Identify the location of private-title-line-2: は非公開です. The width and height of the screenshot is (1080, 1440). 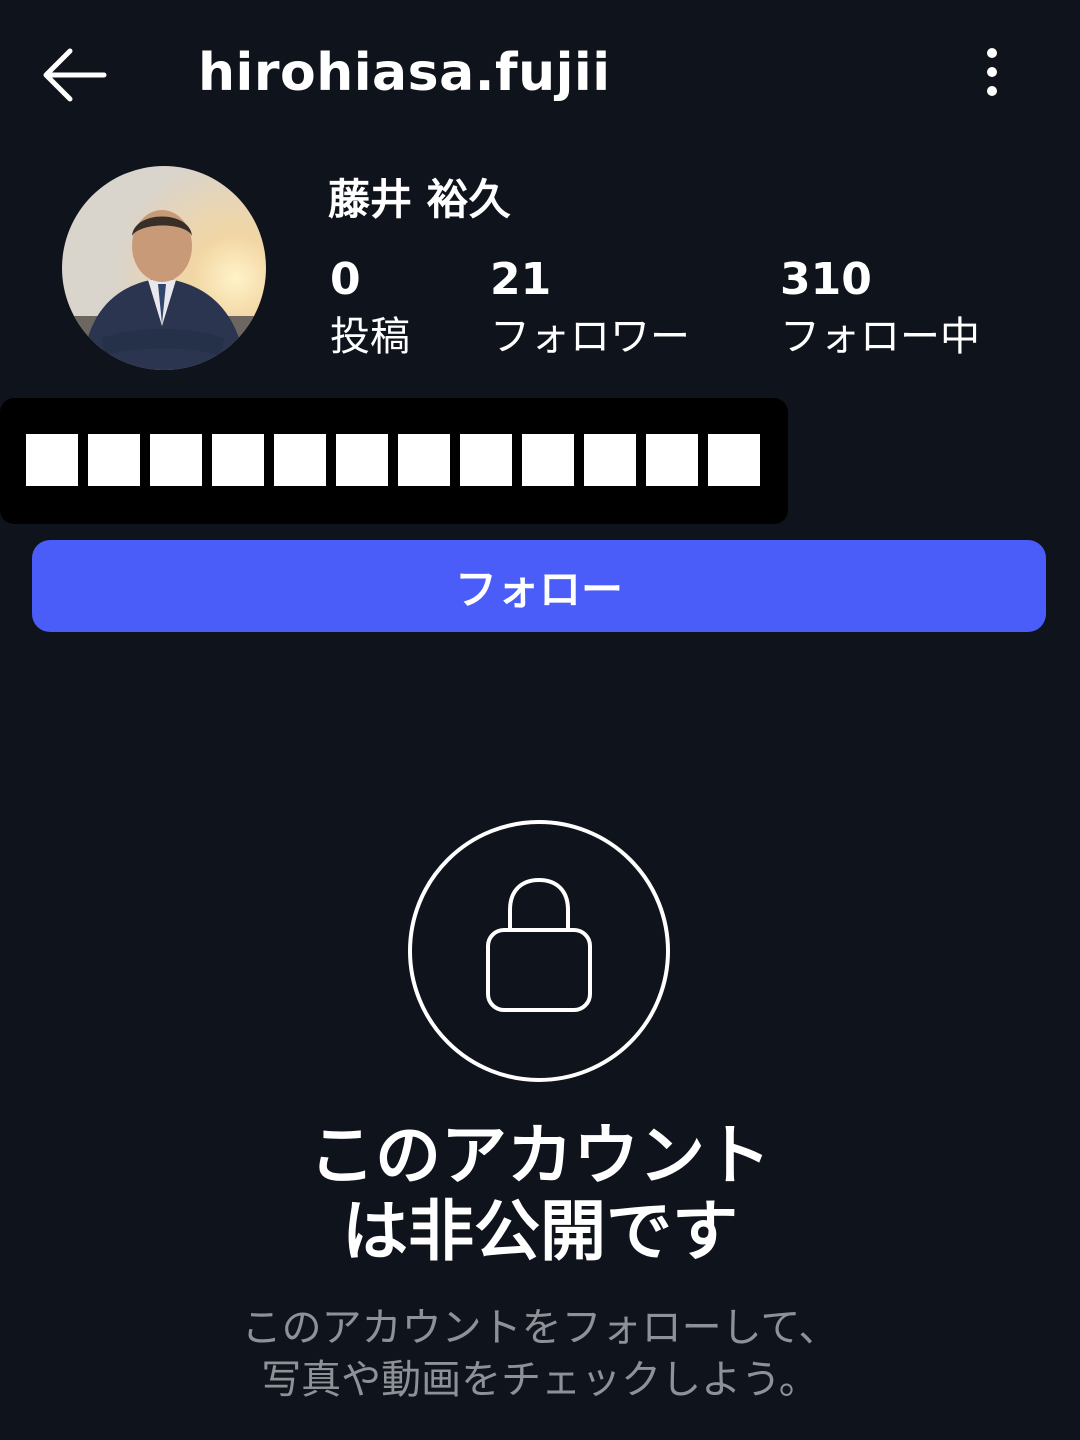
(540, 1231).